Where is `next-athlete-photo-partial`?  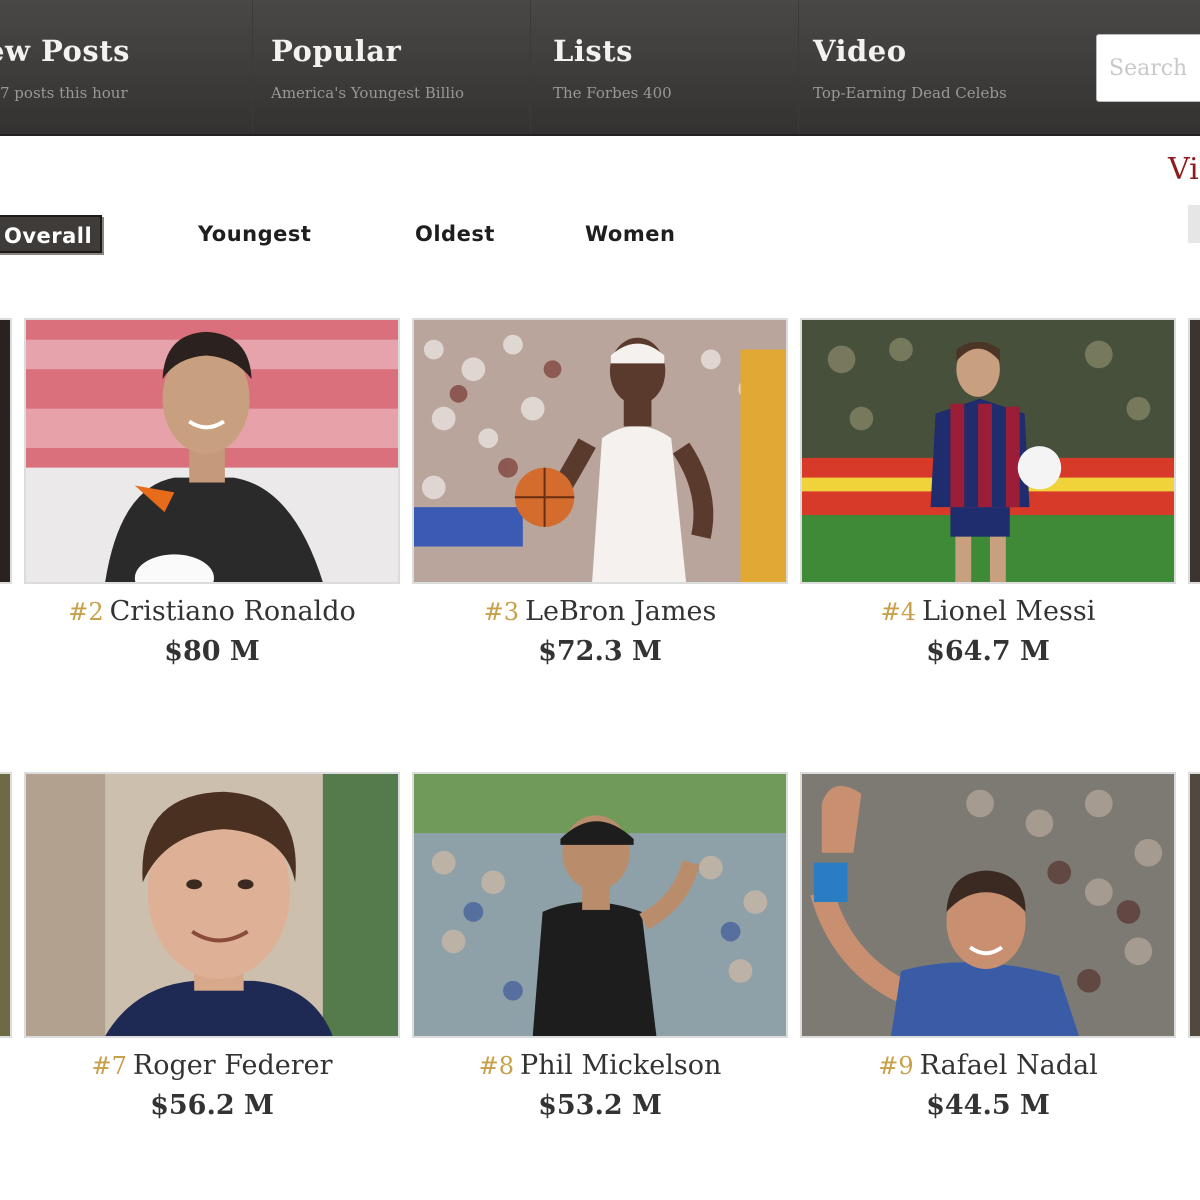 next-athlete-photo-partial is located at coordinates (1194, 451).